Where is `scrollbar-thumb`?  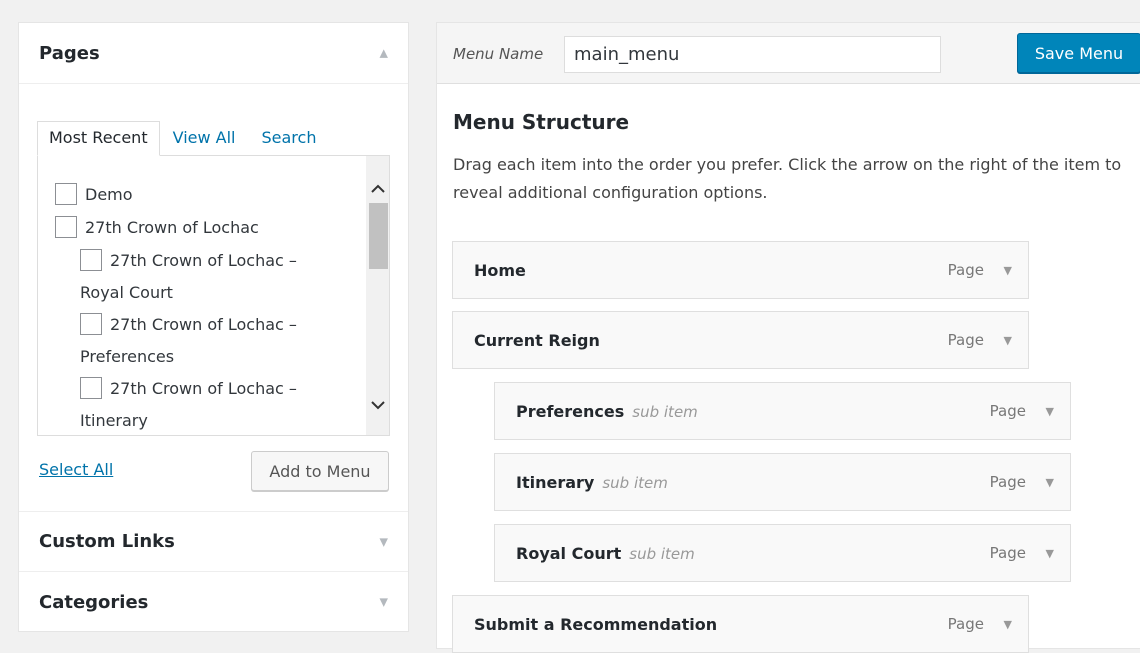 scrollbar-thumb is located at coordinates (378, 236).